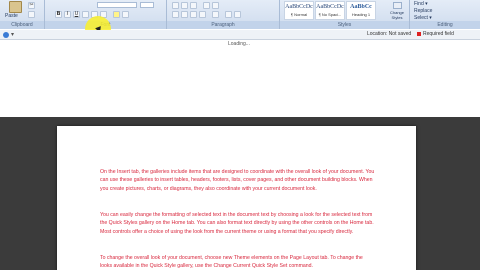 This screenshot has height=270, width=480. What do you see at coordinates (58, 14) in the screenshot?
I see `bold-button: B` at bounding box center [58, 14].